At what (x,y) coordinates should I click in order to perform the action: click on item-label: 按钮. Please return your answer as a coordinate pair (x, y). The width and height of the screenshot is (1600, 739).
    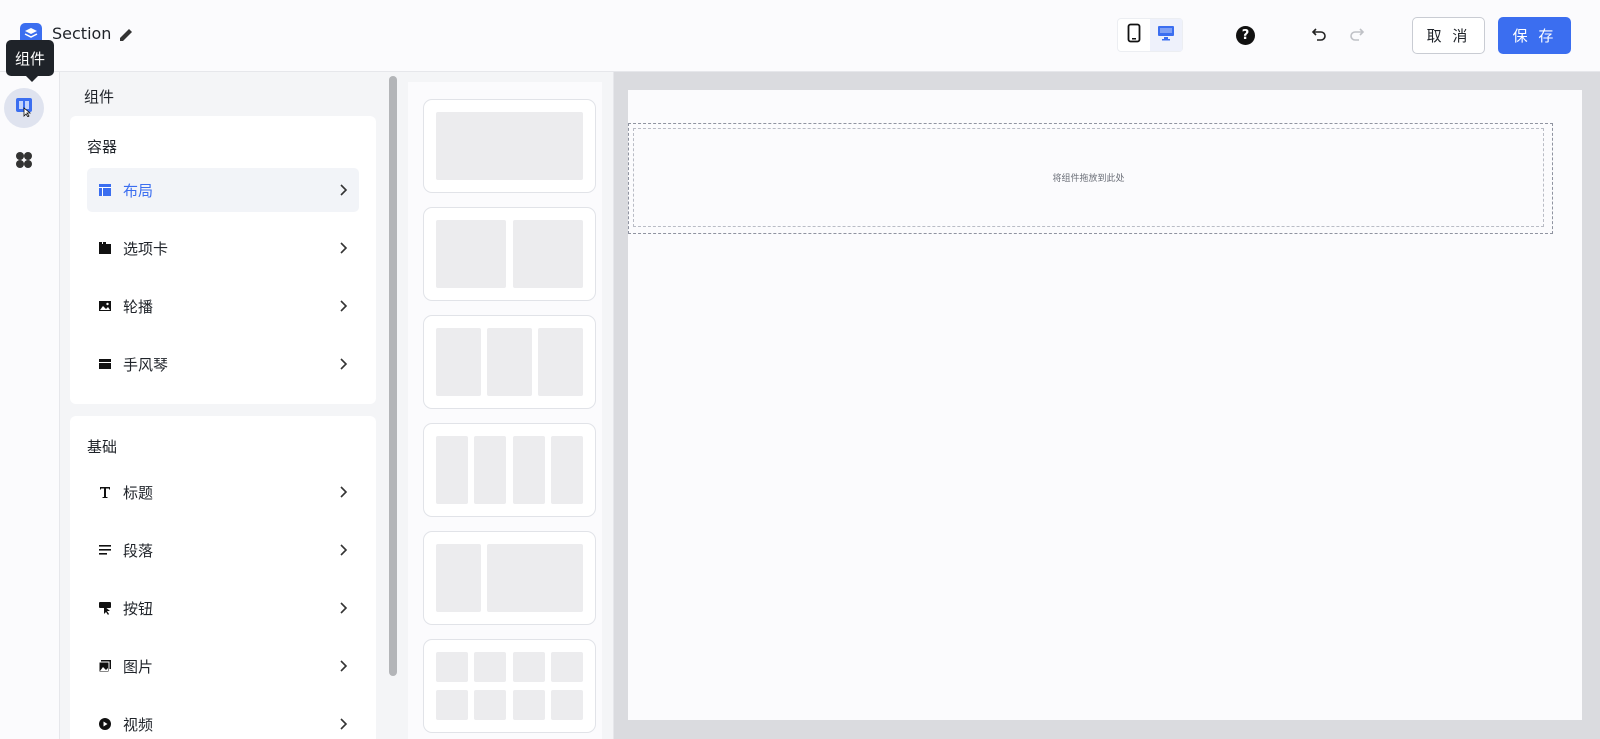
    Looking at the image, I should click on (138, 608).